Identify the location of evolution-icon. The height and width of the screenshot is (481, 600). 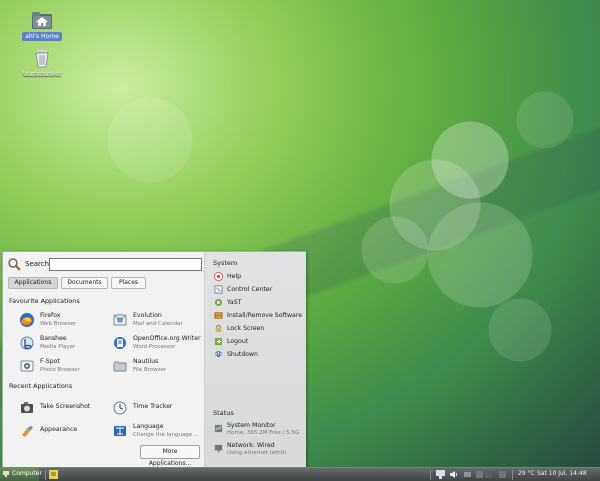
(120, 320).